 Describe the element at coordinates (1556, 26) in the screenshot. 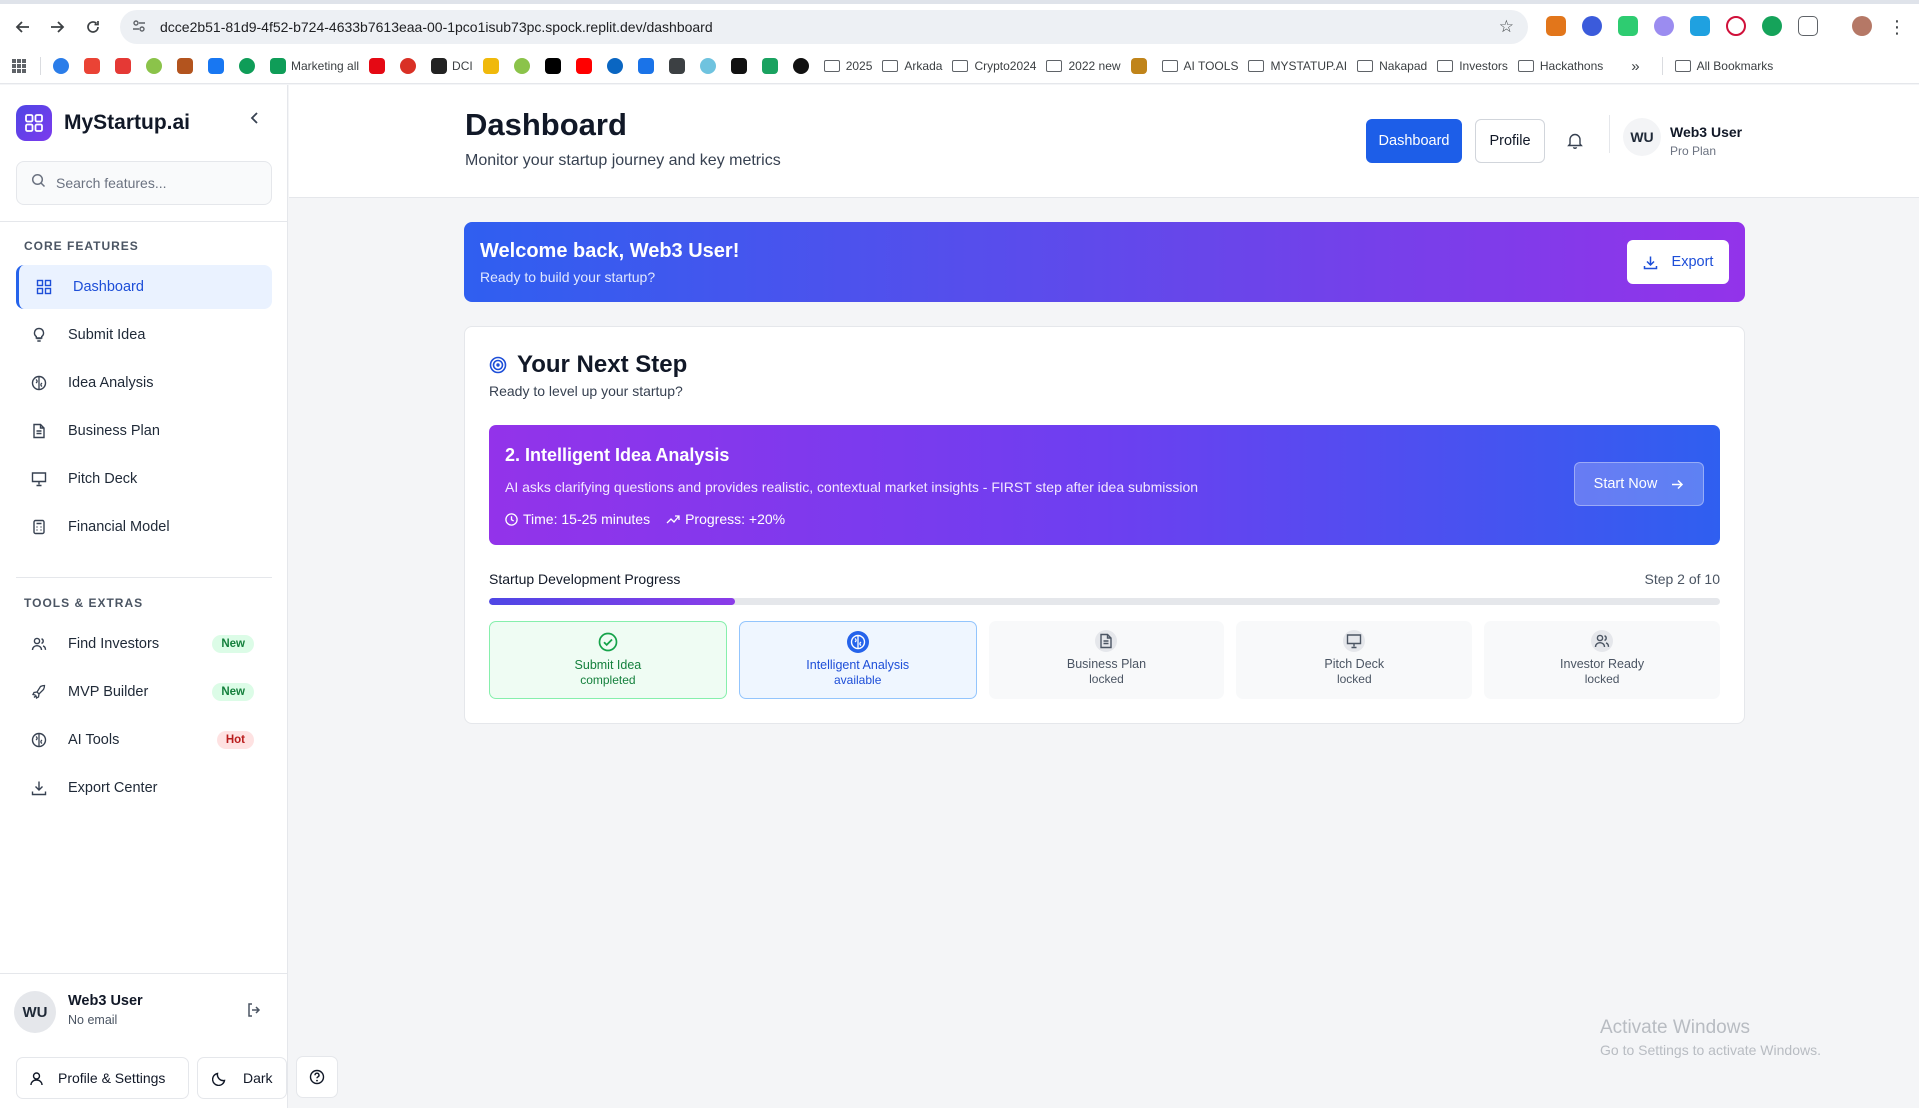

I see `metamask-extension-icon` at that location.